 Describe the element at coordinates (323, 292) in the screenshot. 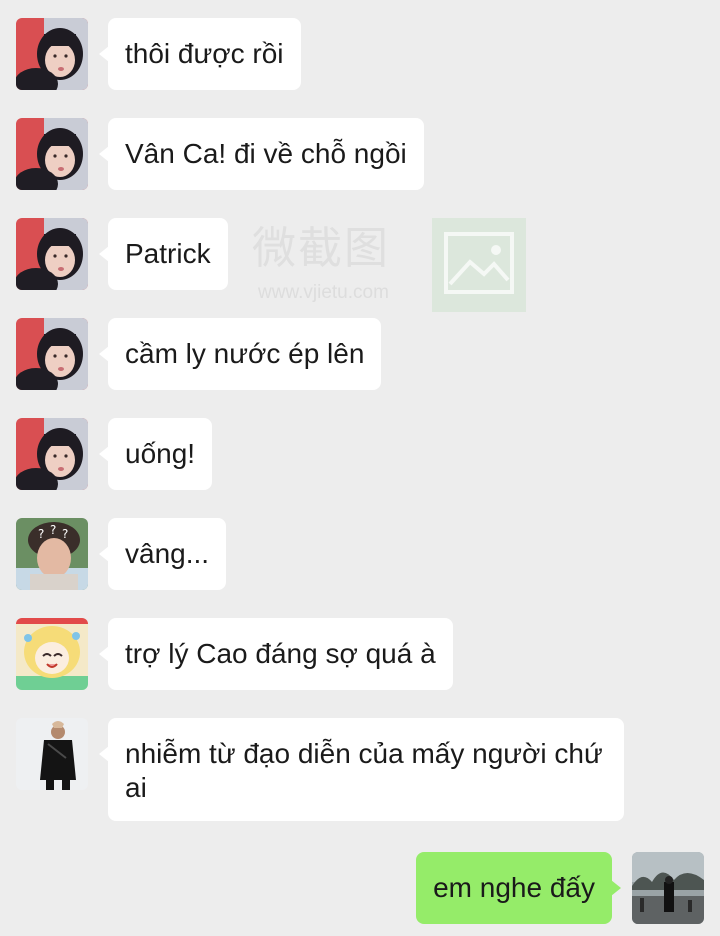

I see `watermark-url: www.vjietu.com` at that location.